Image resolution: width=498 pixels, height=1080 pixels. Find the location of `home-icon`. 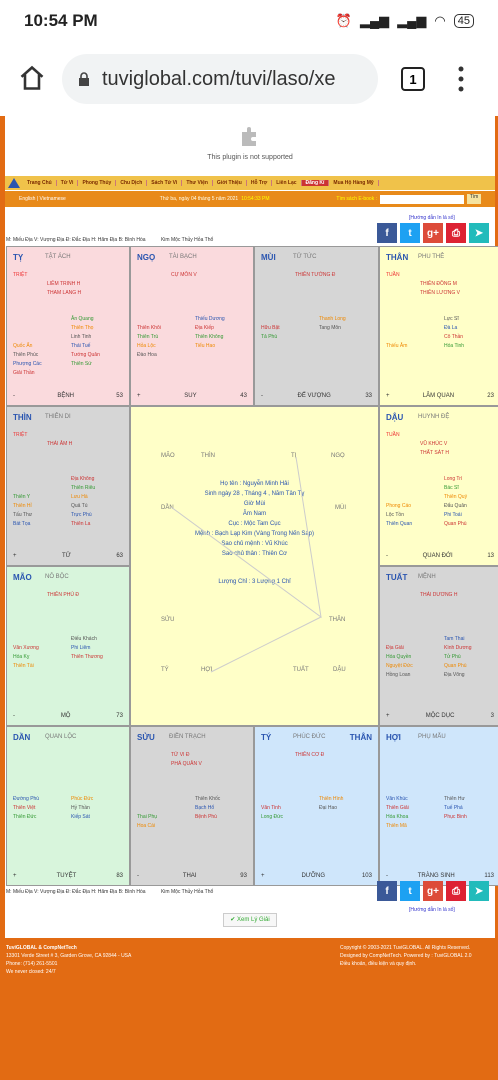

home-icon is located at coordinates (32, 78).